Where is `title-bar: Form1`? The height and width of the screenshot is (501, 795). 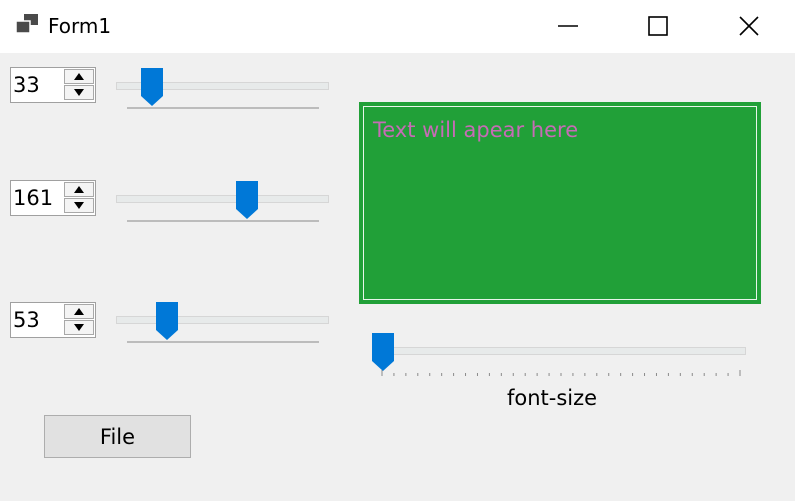 title-bar: Form1 is located at coordinates (397, 26).